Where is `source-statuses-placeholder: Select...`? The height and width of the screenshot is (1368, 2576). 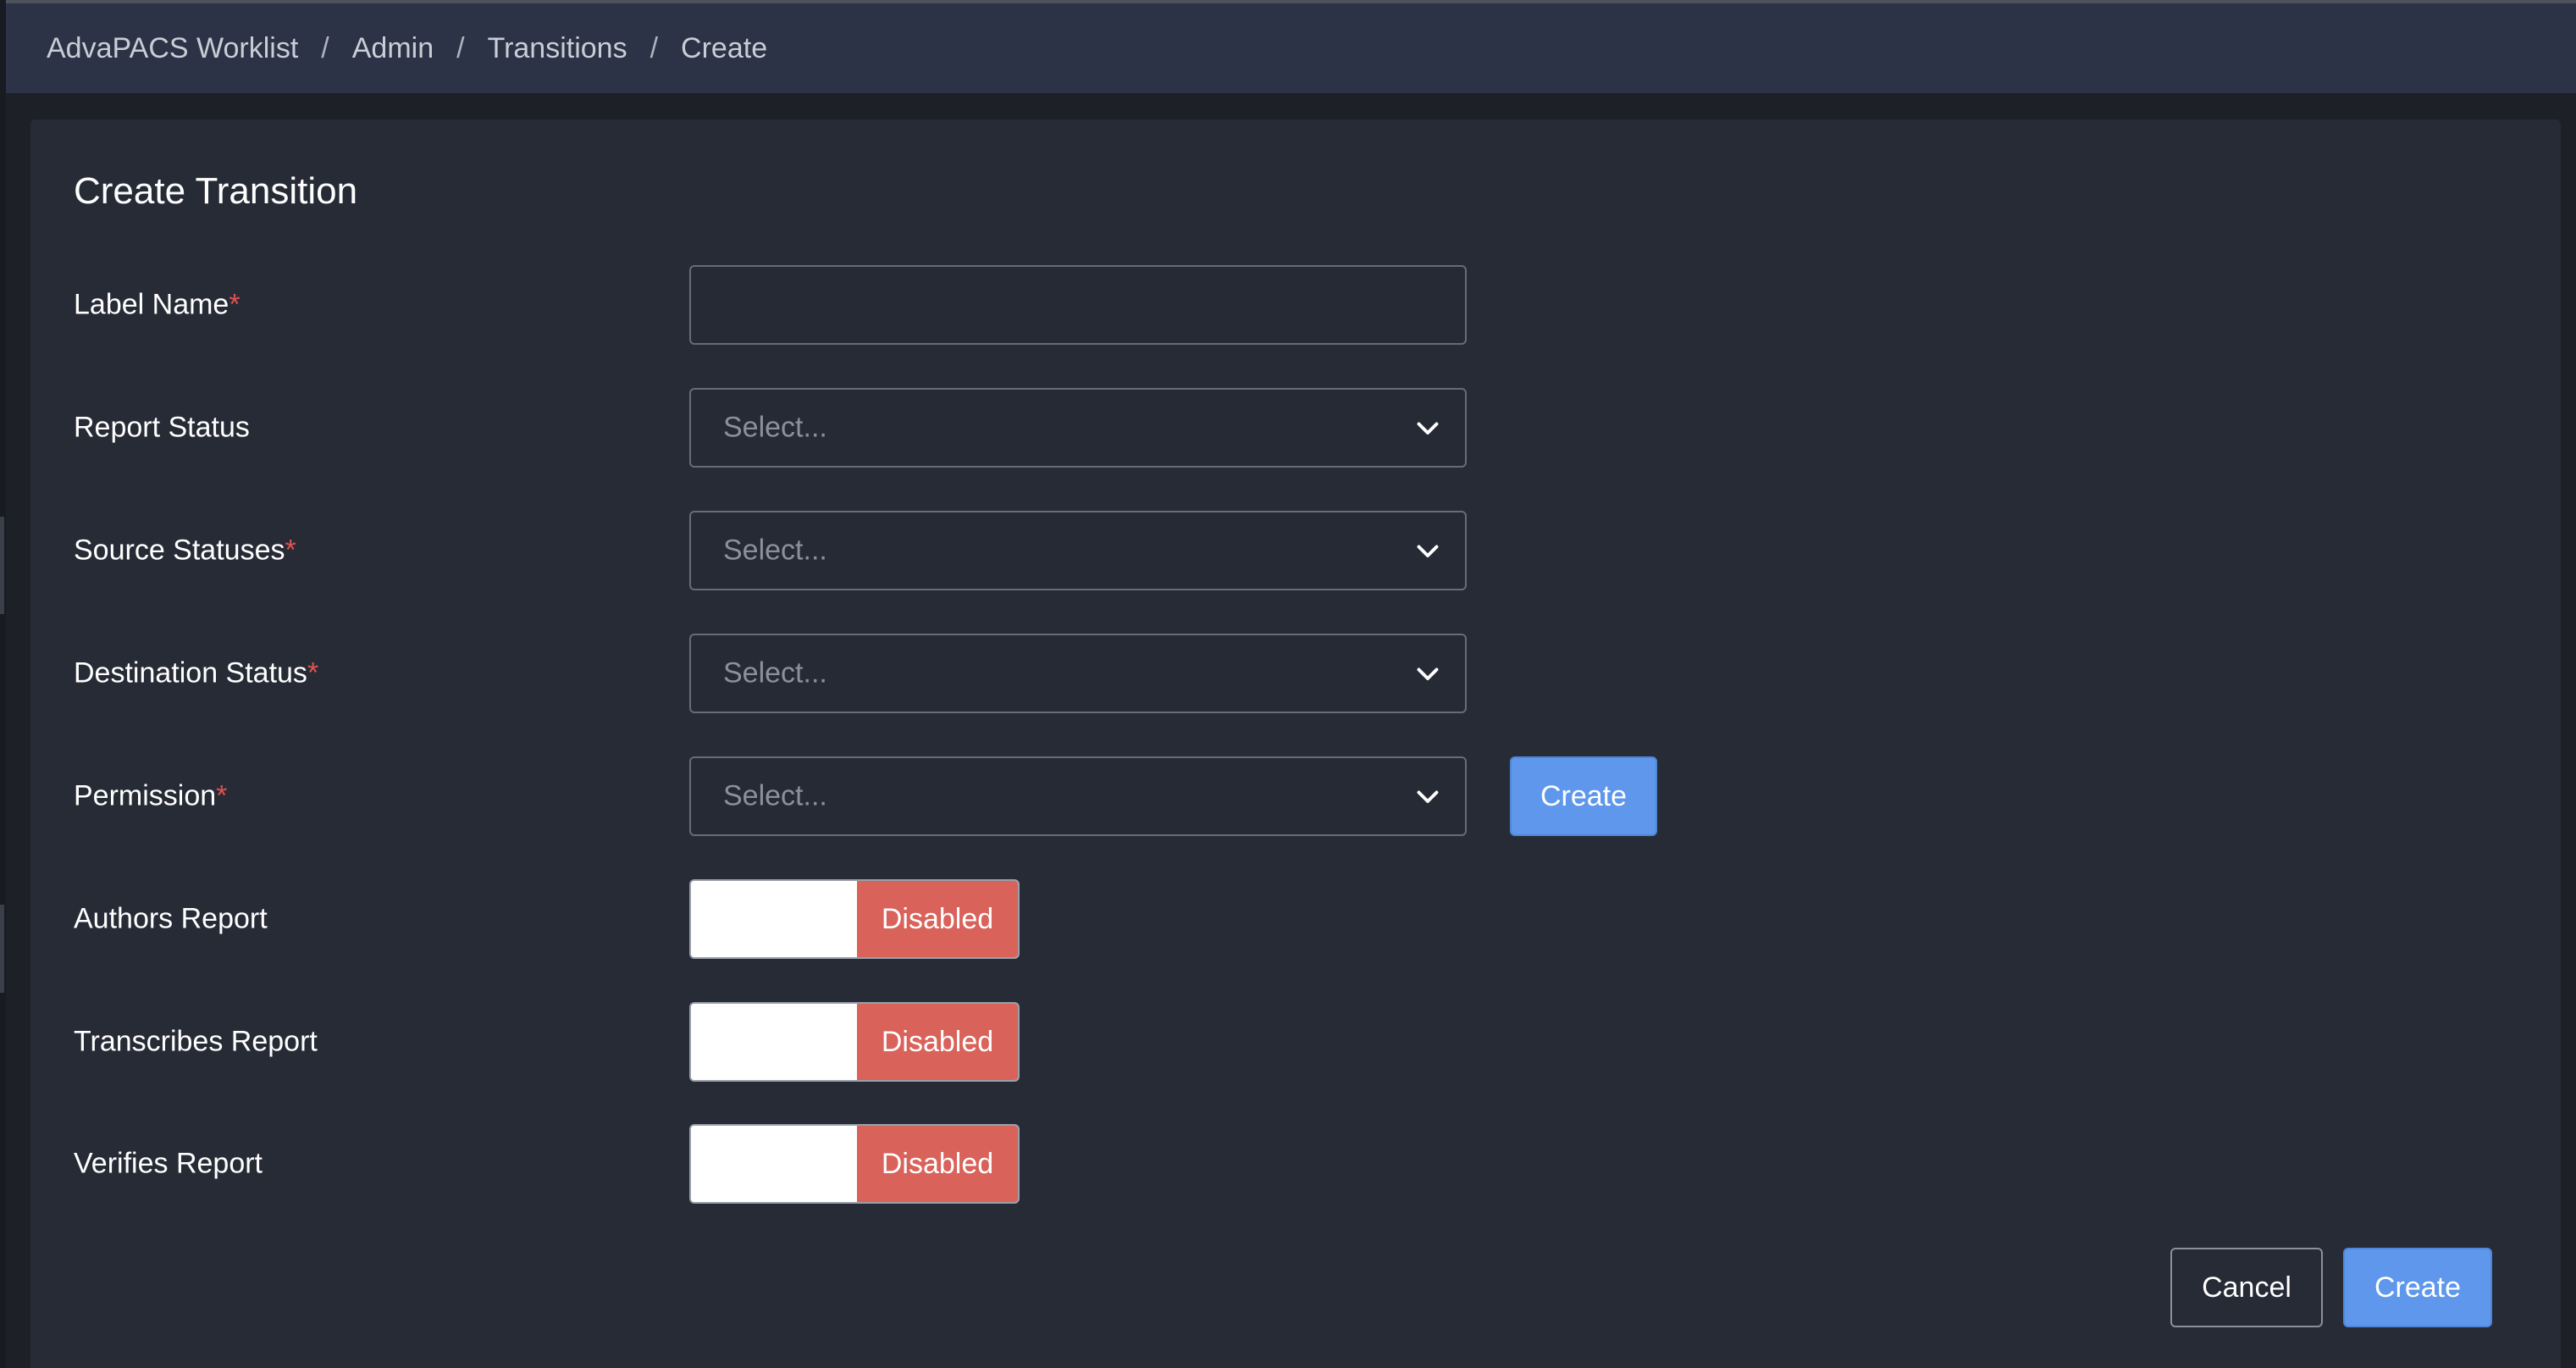 source-statuses-placeholder: Select... is located at coordinates (775, 550).